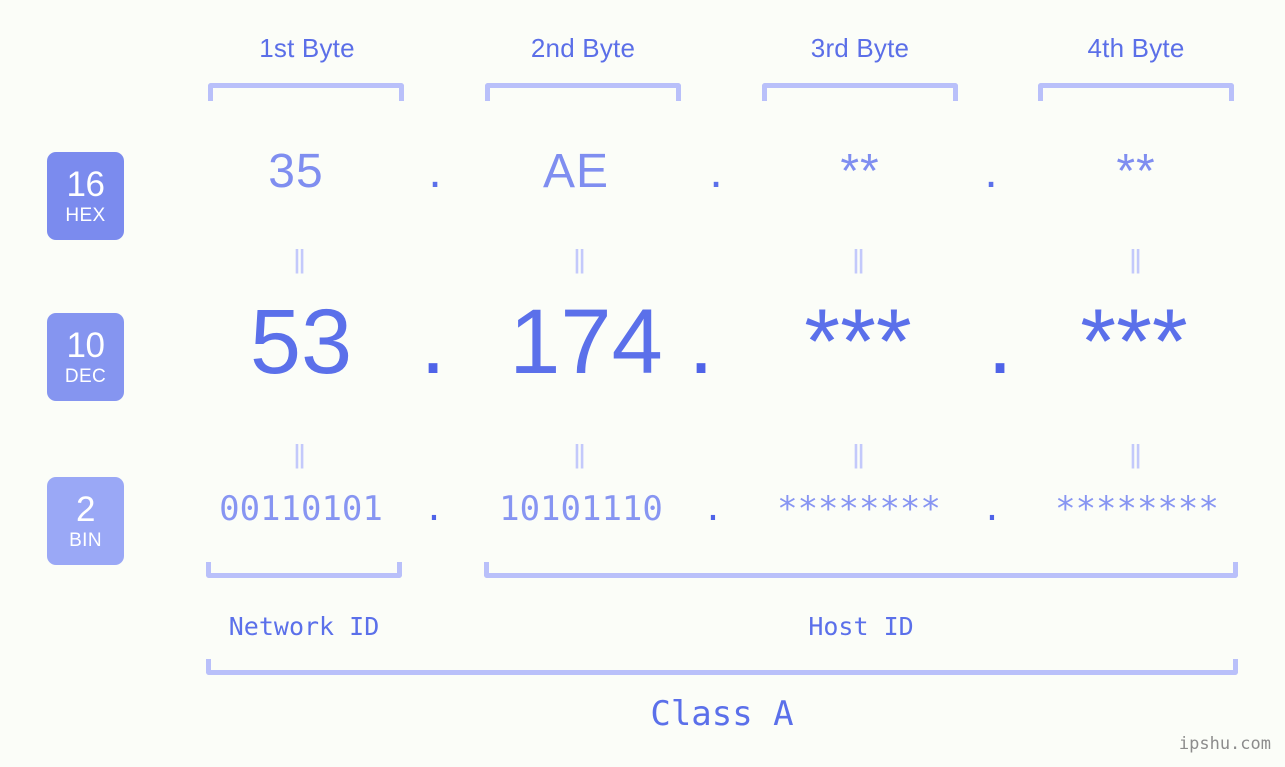 The image size is (1285, 767). I want to click on byte-header-1: 1st Byte, so click(307, 48).